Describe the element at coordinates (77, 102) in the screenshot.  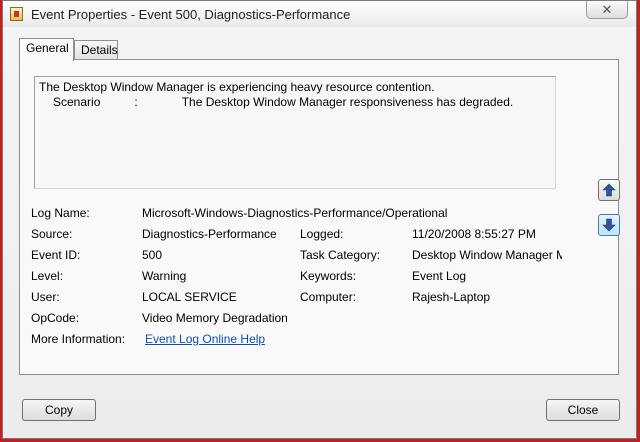
I see `scenario-label: Scenario` at that location.